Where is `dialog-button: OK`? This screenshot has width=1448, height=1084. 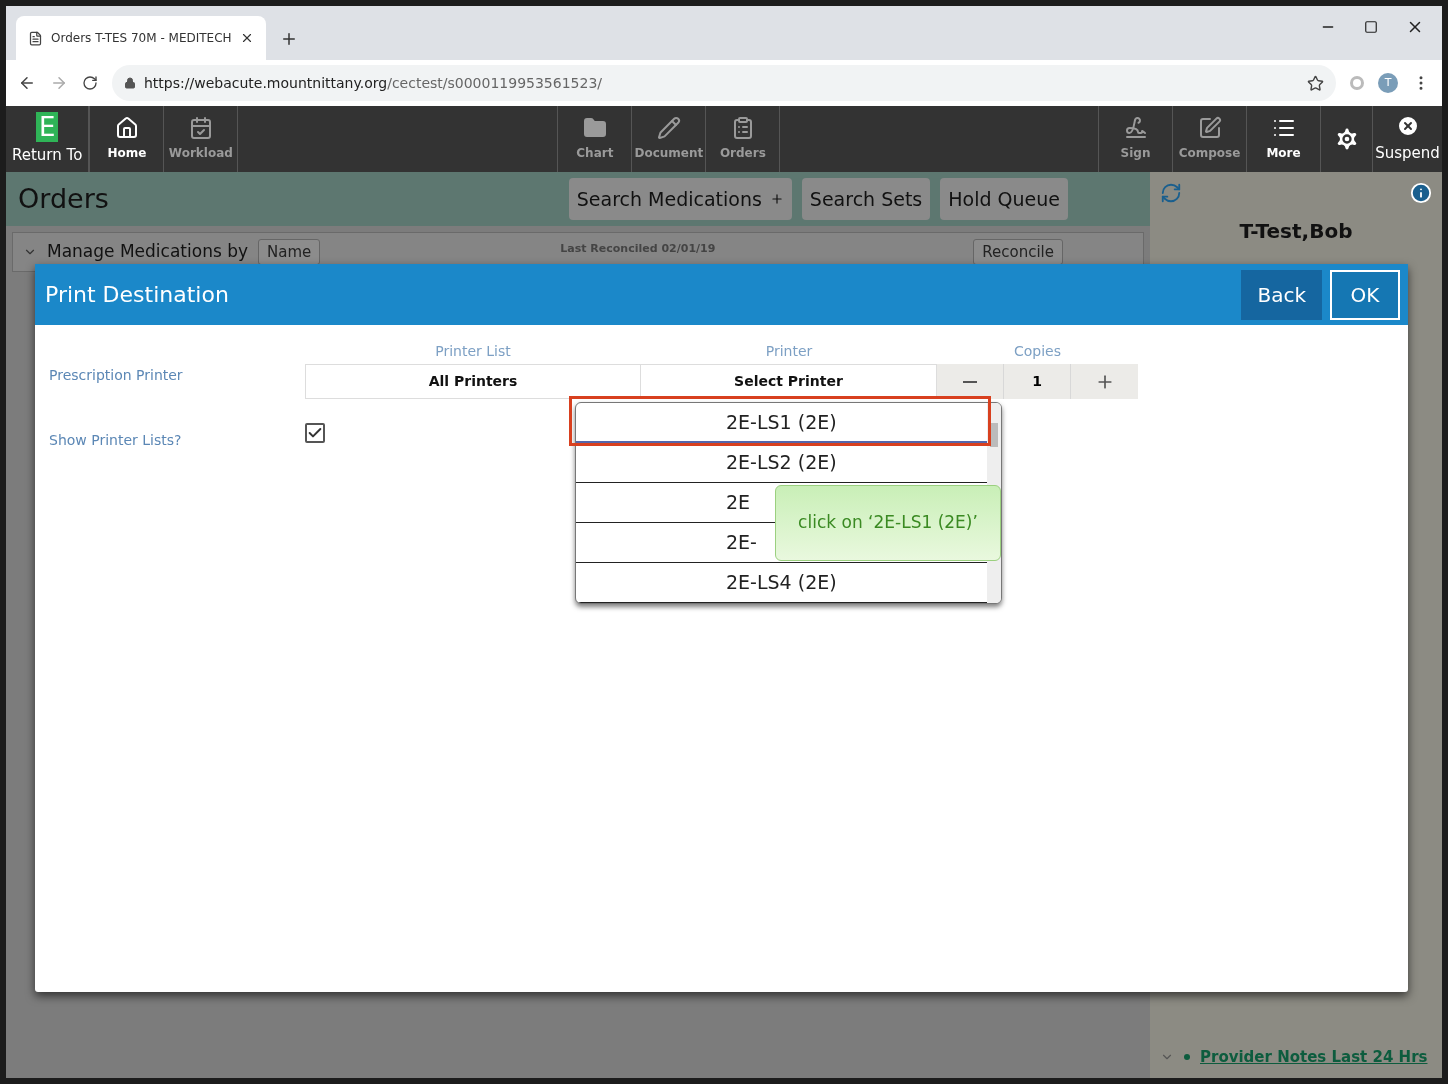
dialog-button: OK is located at coordinates (1365, 294).